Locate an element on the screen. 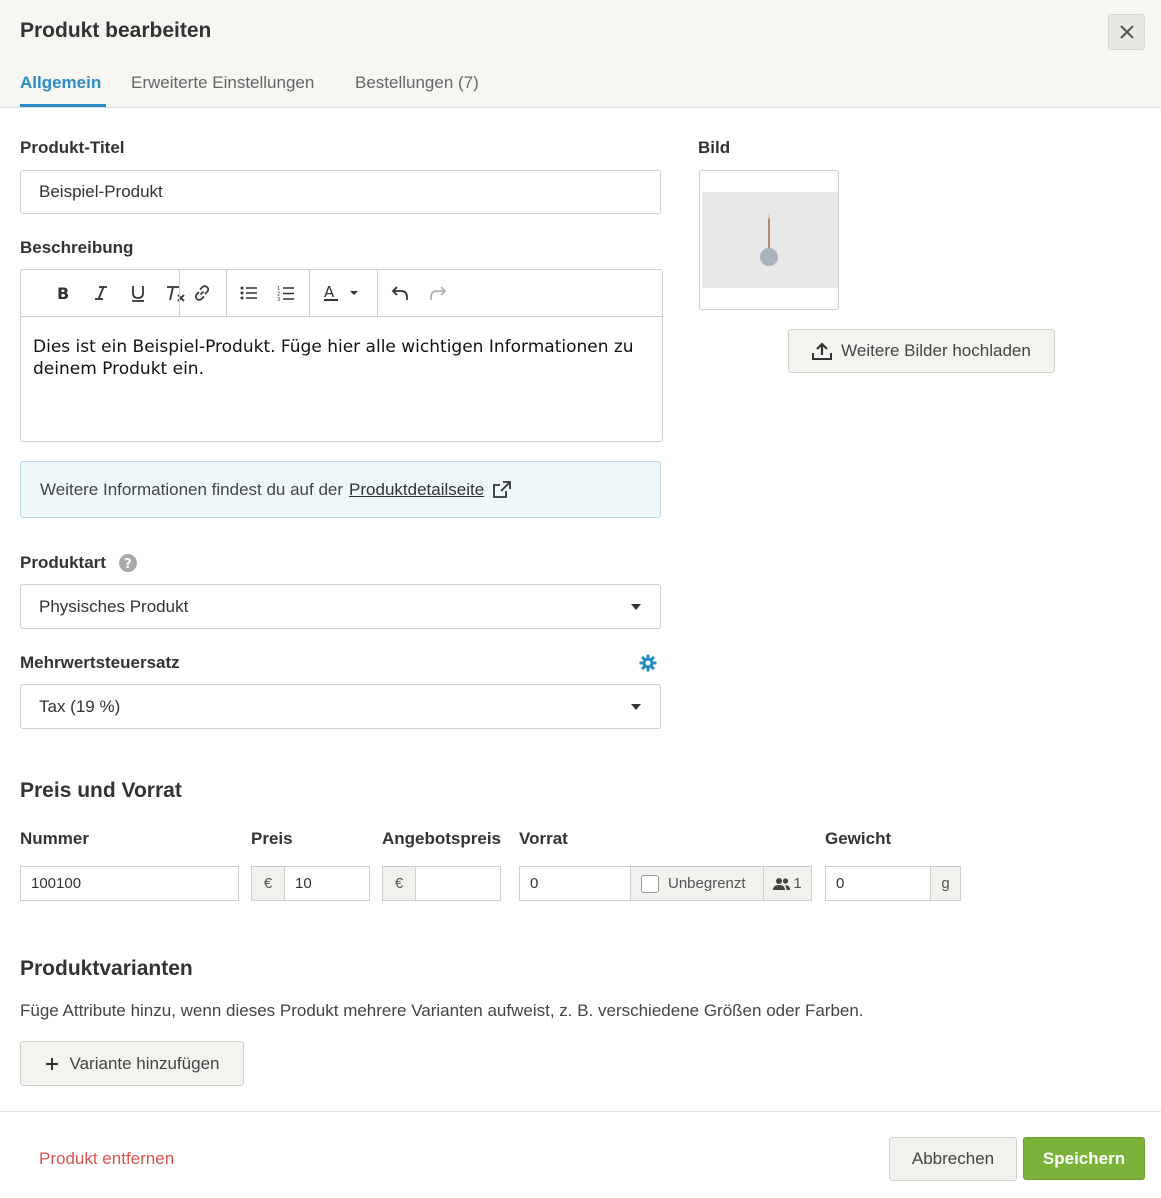 This screenshot has height=1198, width=1161. upload-images-label: Weitere Bilder hochladen is located at coordinates (936, 350).